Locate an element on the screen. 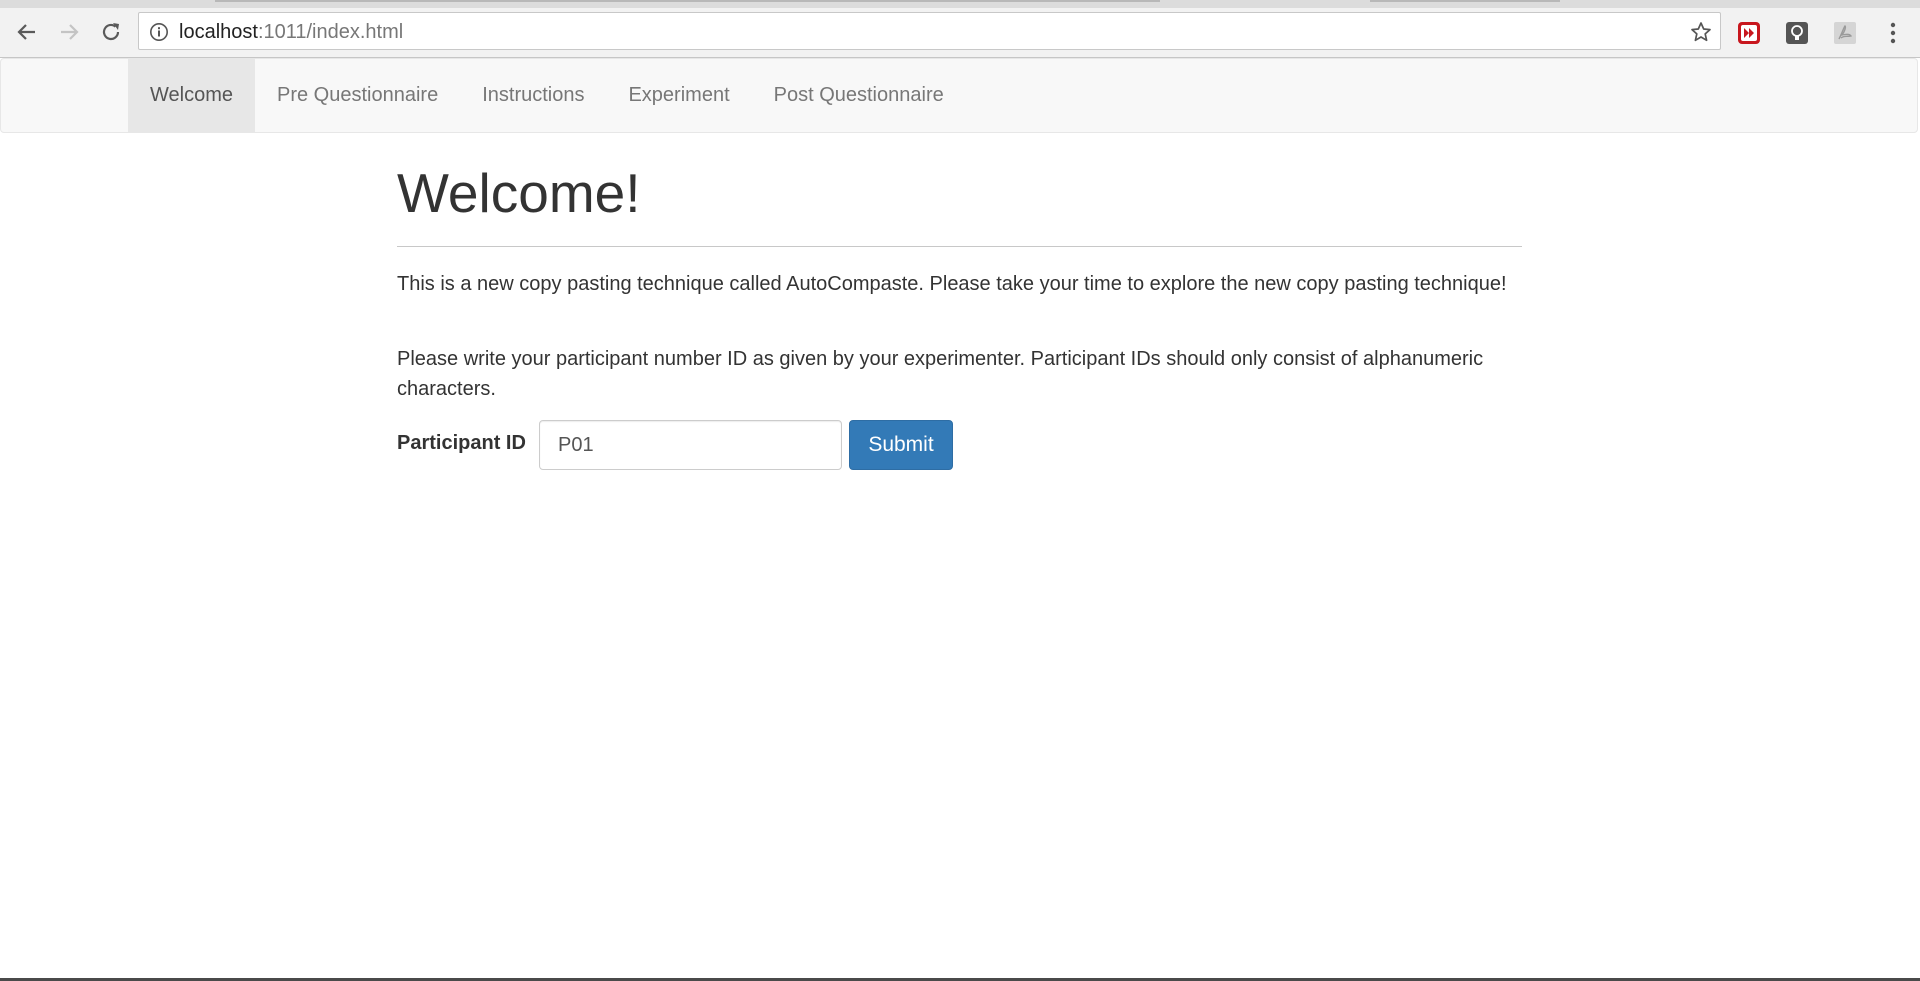  participant-id-input is located at coordinates (690, 445).